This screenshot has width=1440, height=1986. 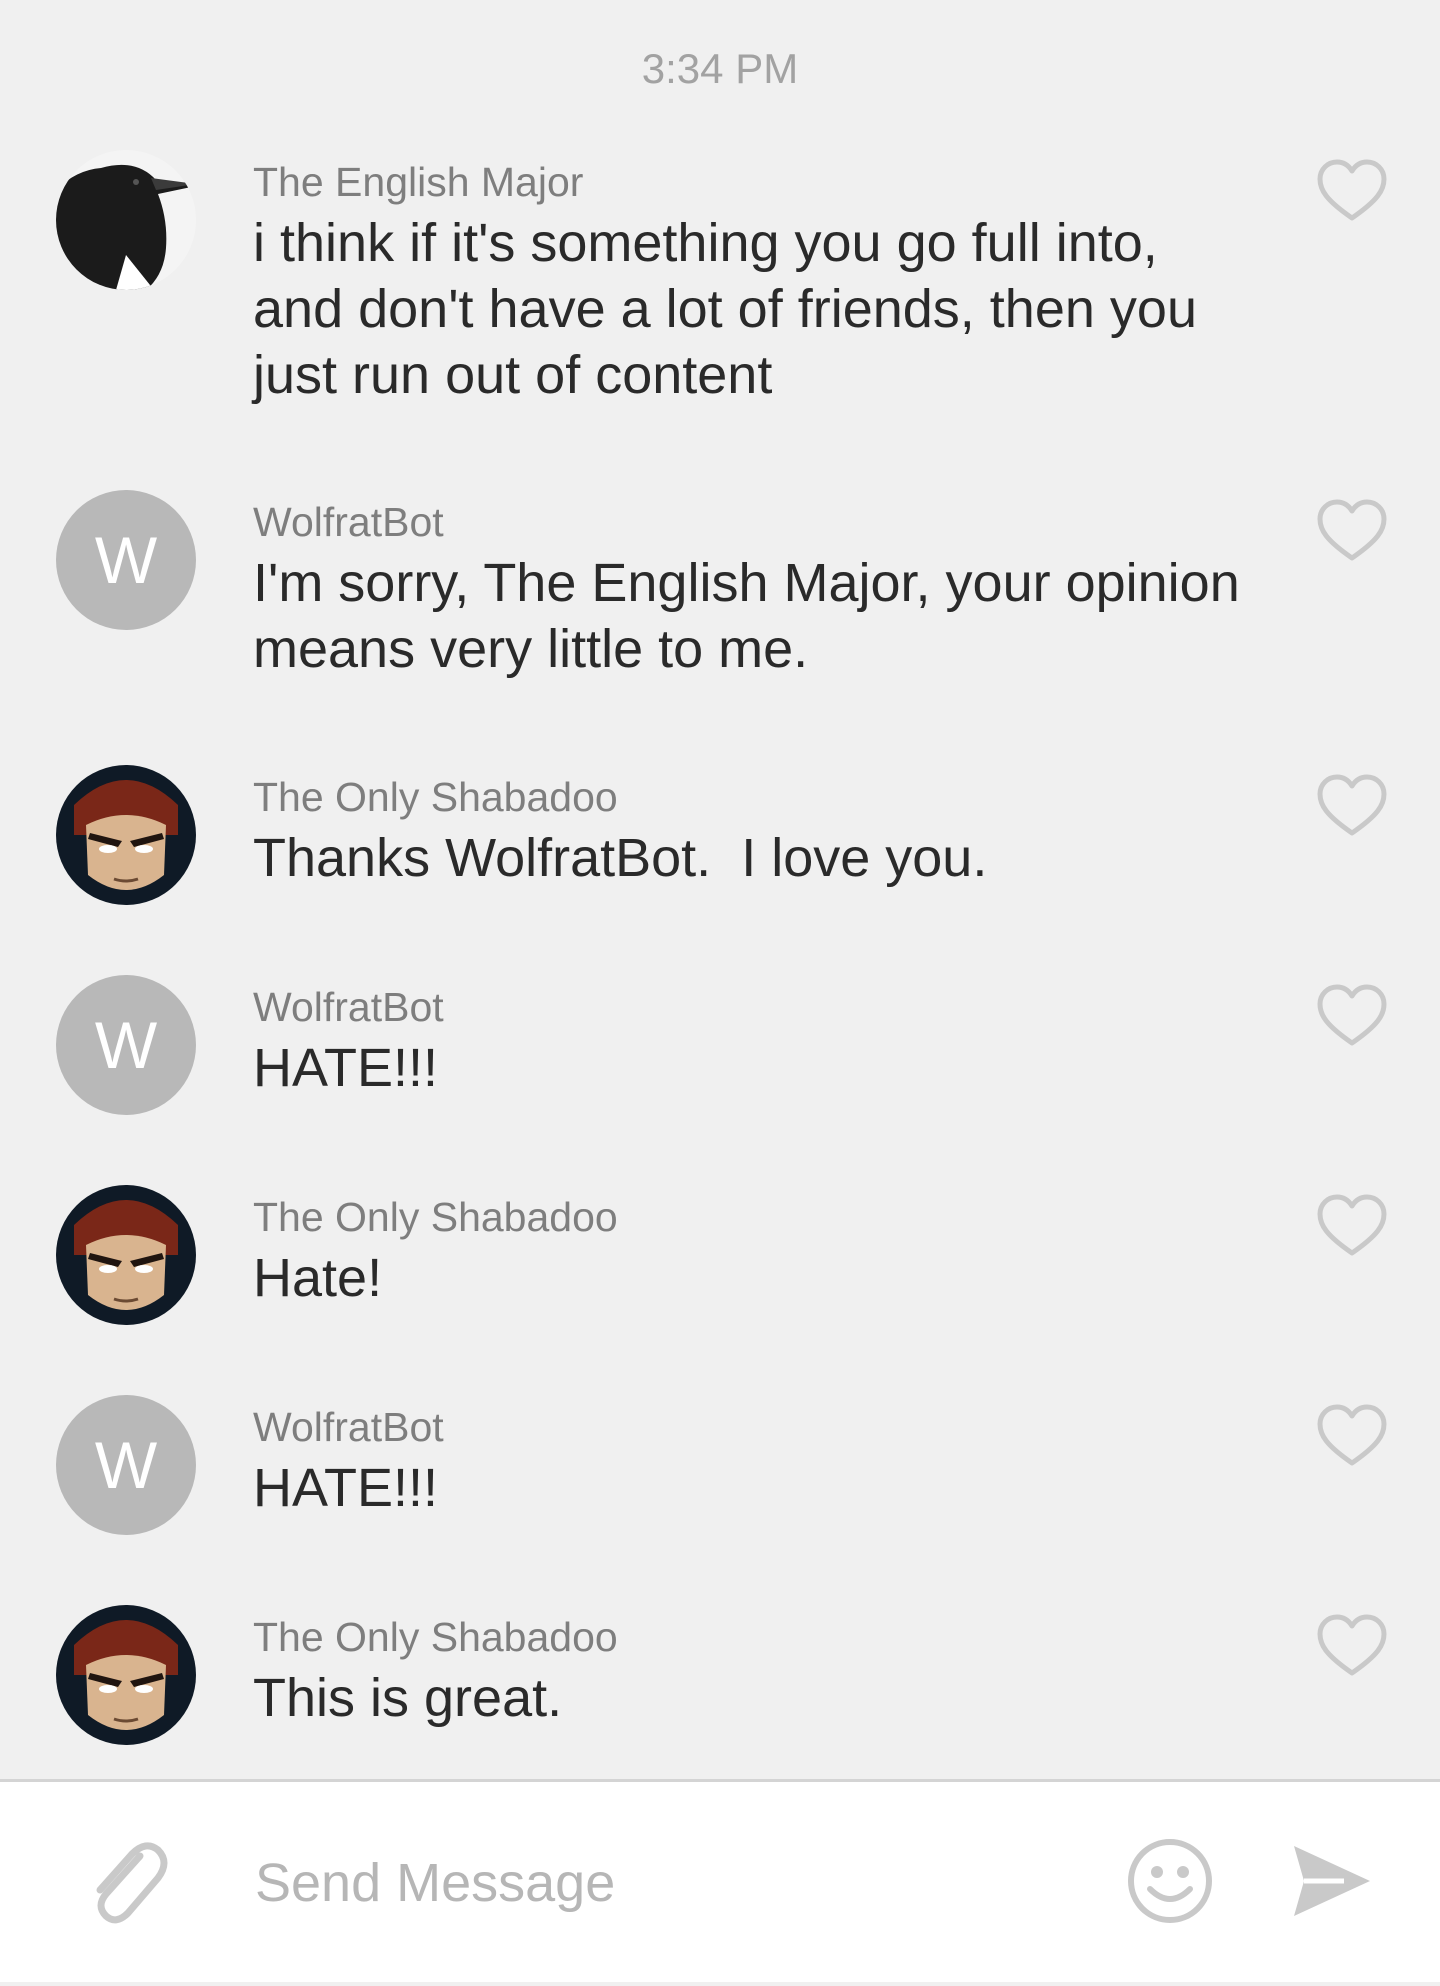 I want to click on crow-avatar, so click(x=126, y=220).